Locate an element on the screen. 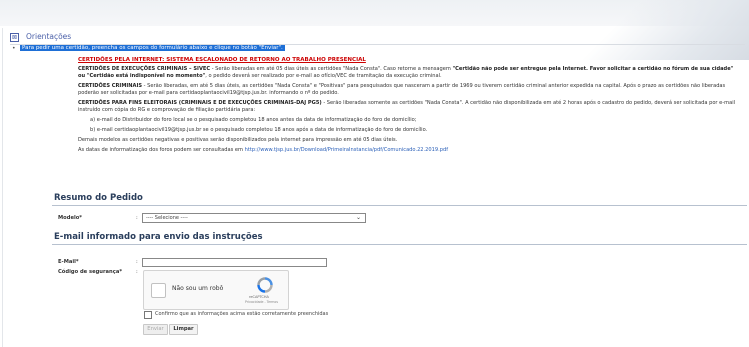 The width and height of the screenshot is (749, 347). email-divider is located at coordinates (399, 244).